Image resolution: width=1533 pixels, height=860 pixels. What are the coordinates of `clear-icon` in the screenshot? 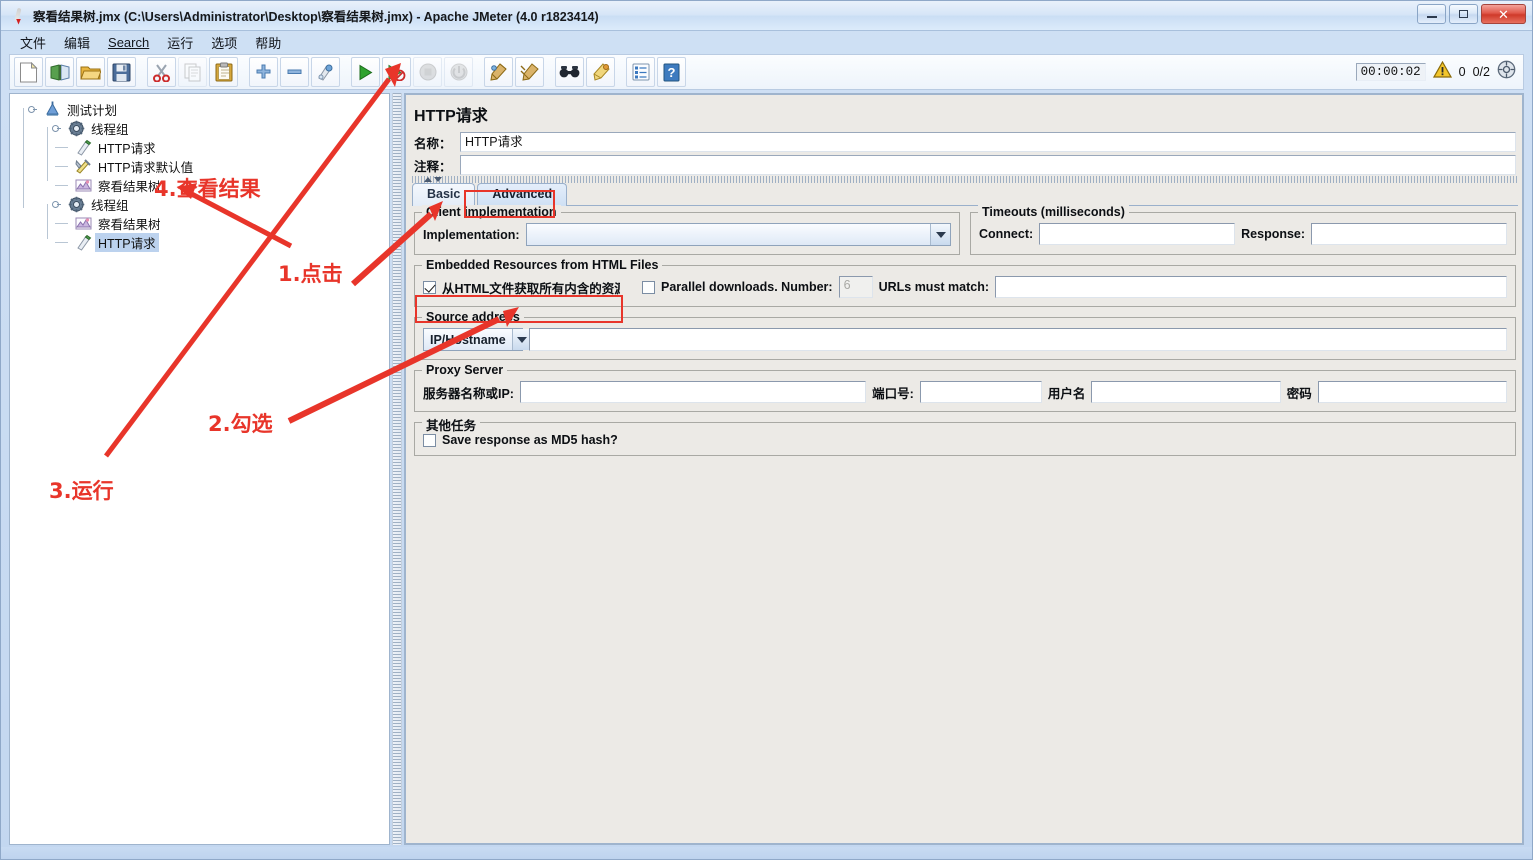 It's located at (498, 72).